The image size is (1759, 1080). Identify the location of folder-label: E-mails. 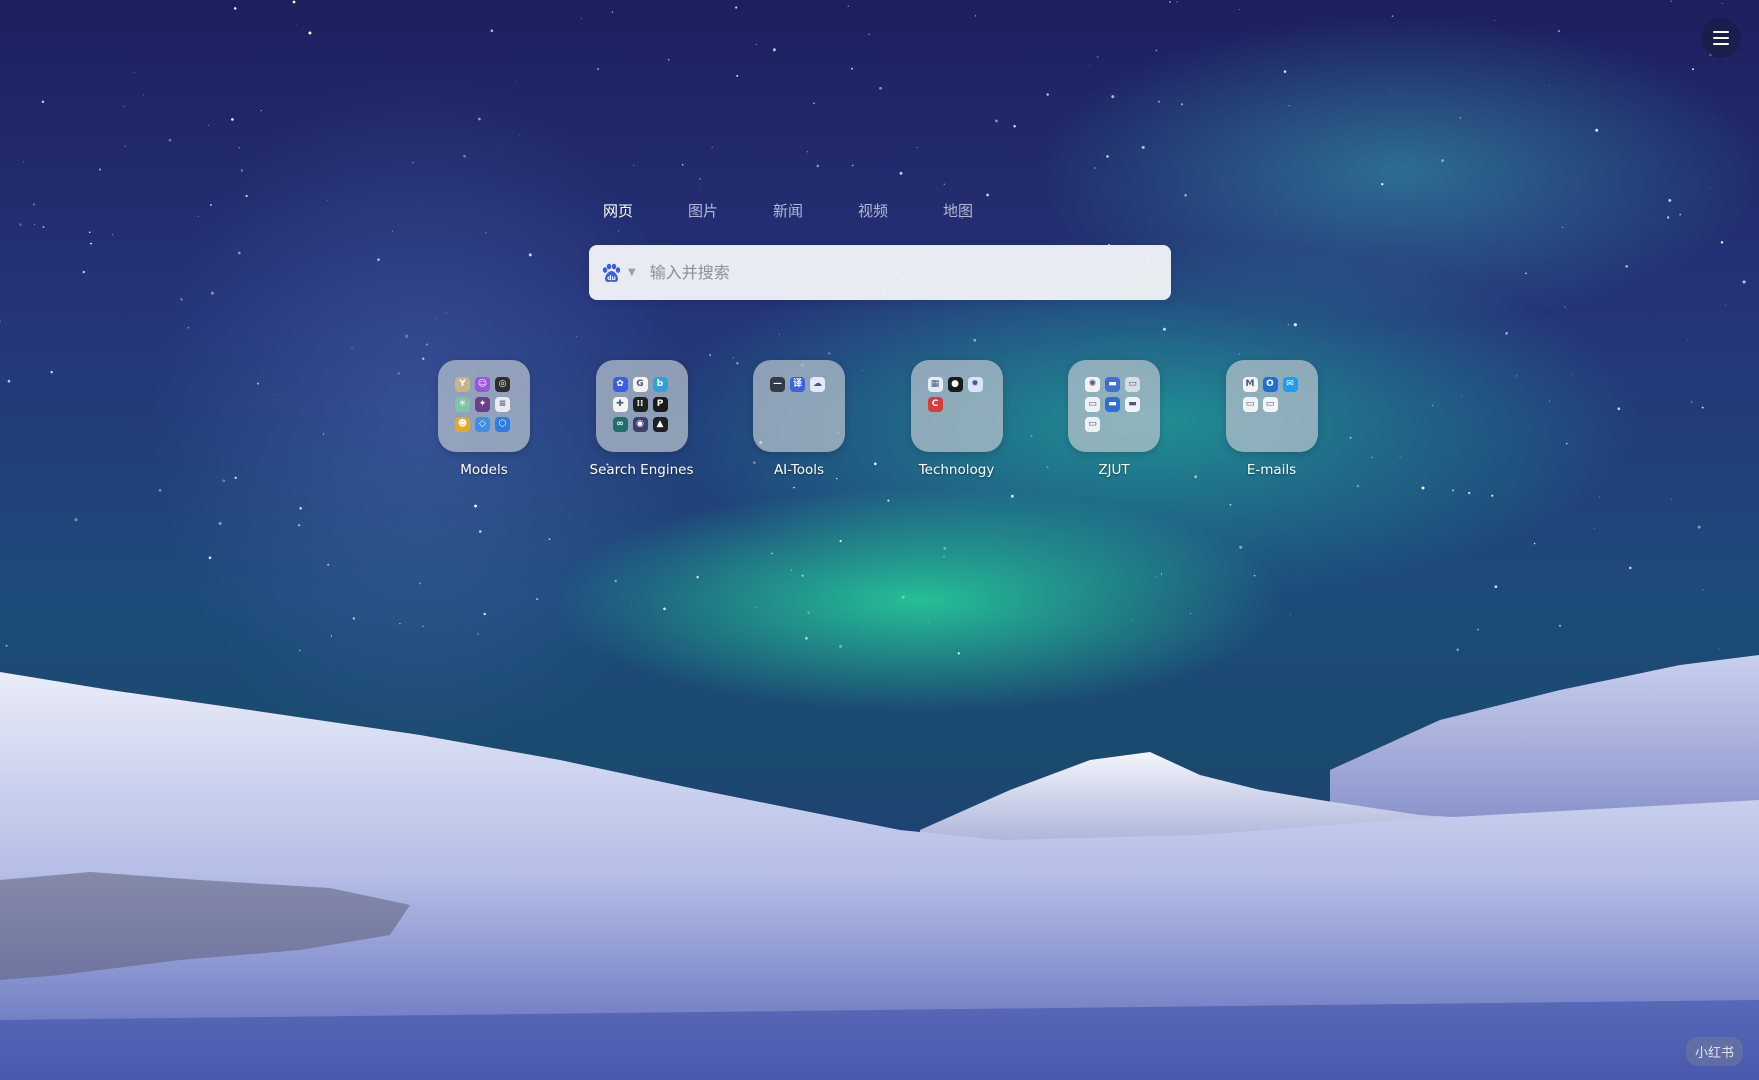
(1271, 470).